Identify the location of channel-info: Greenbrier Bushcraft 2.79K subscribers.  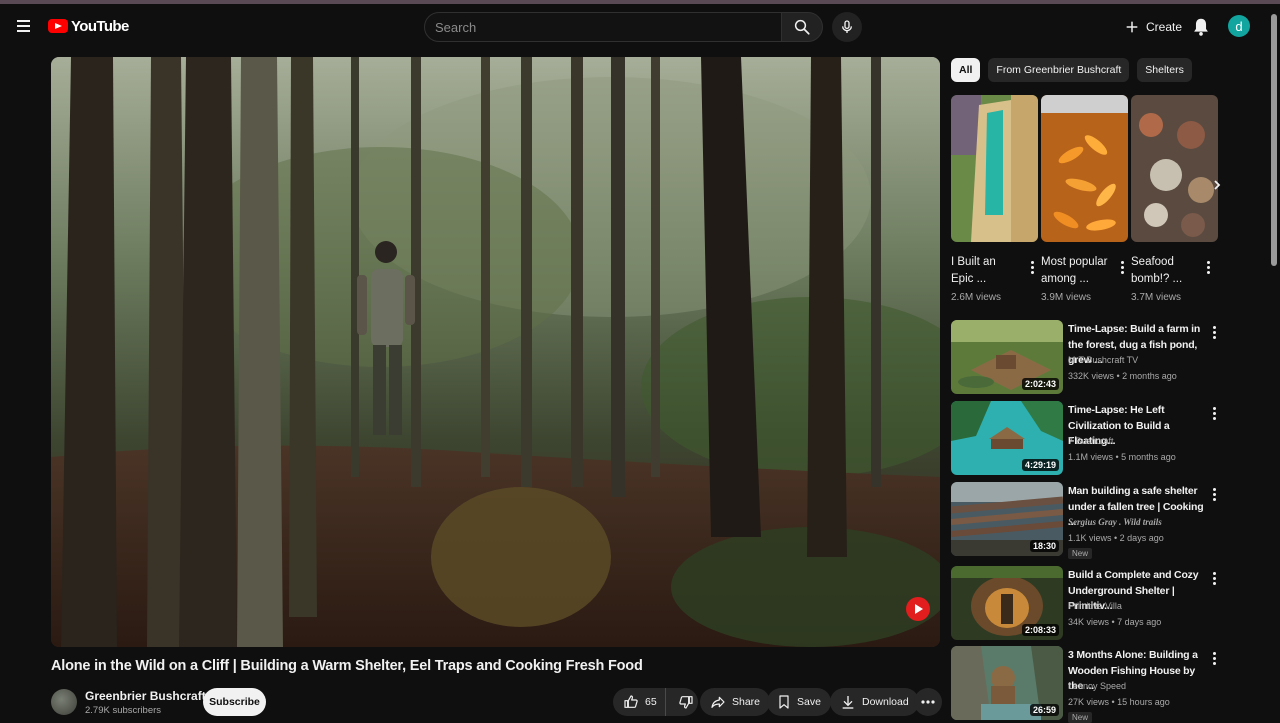
(145, 702).